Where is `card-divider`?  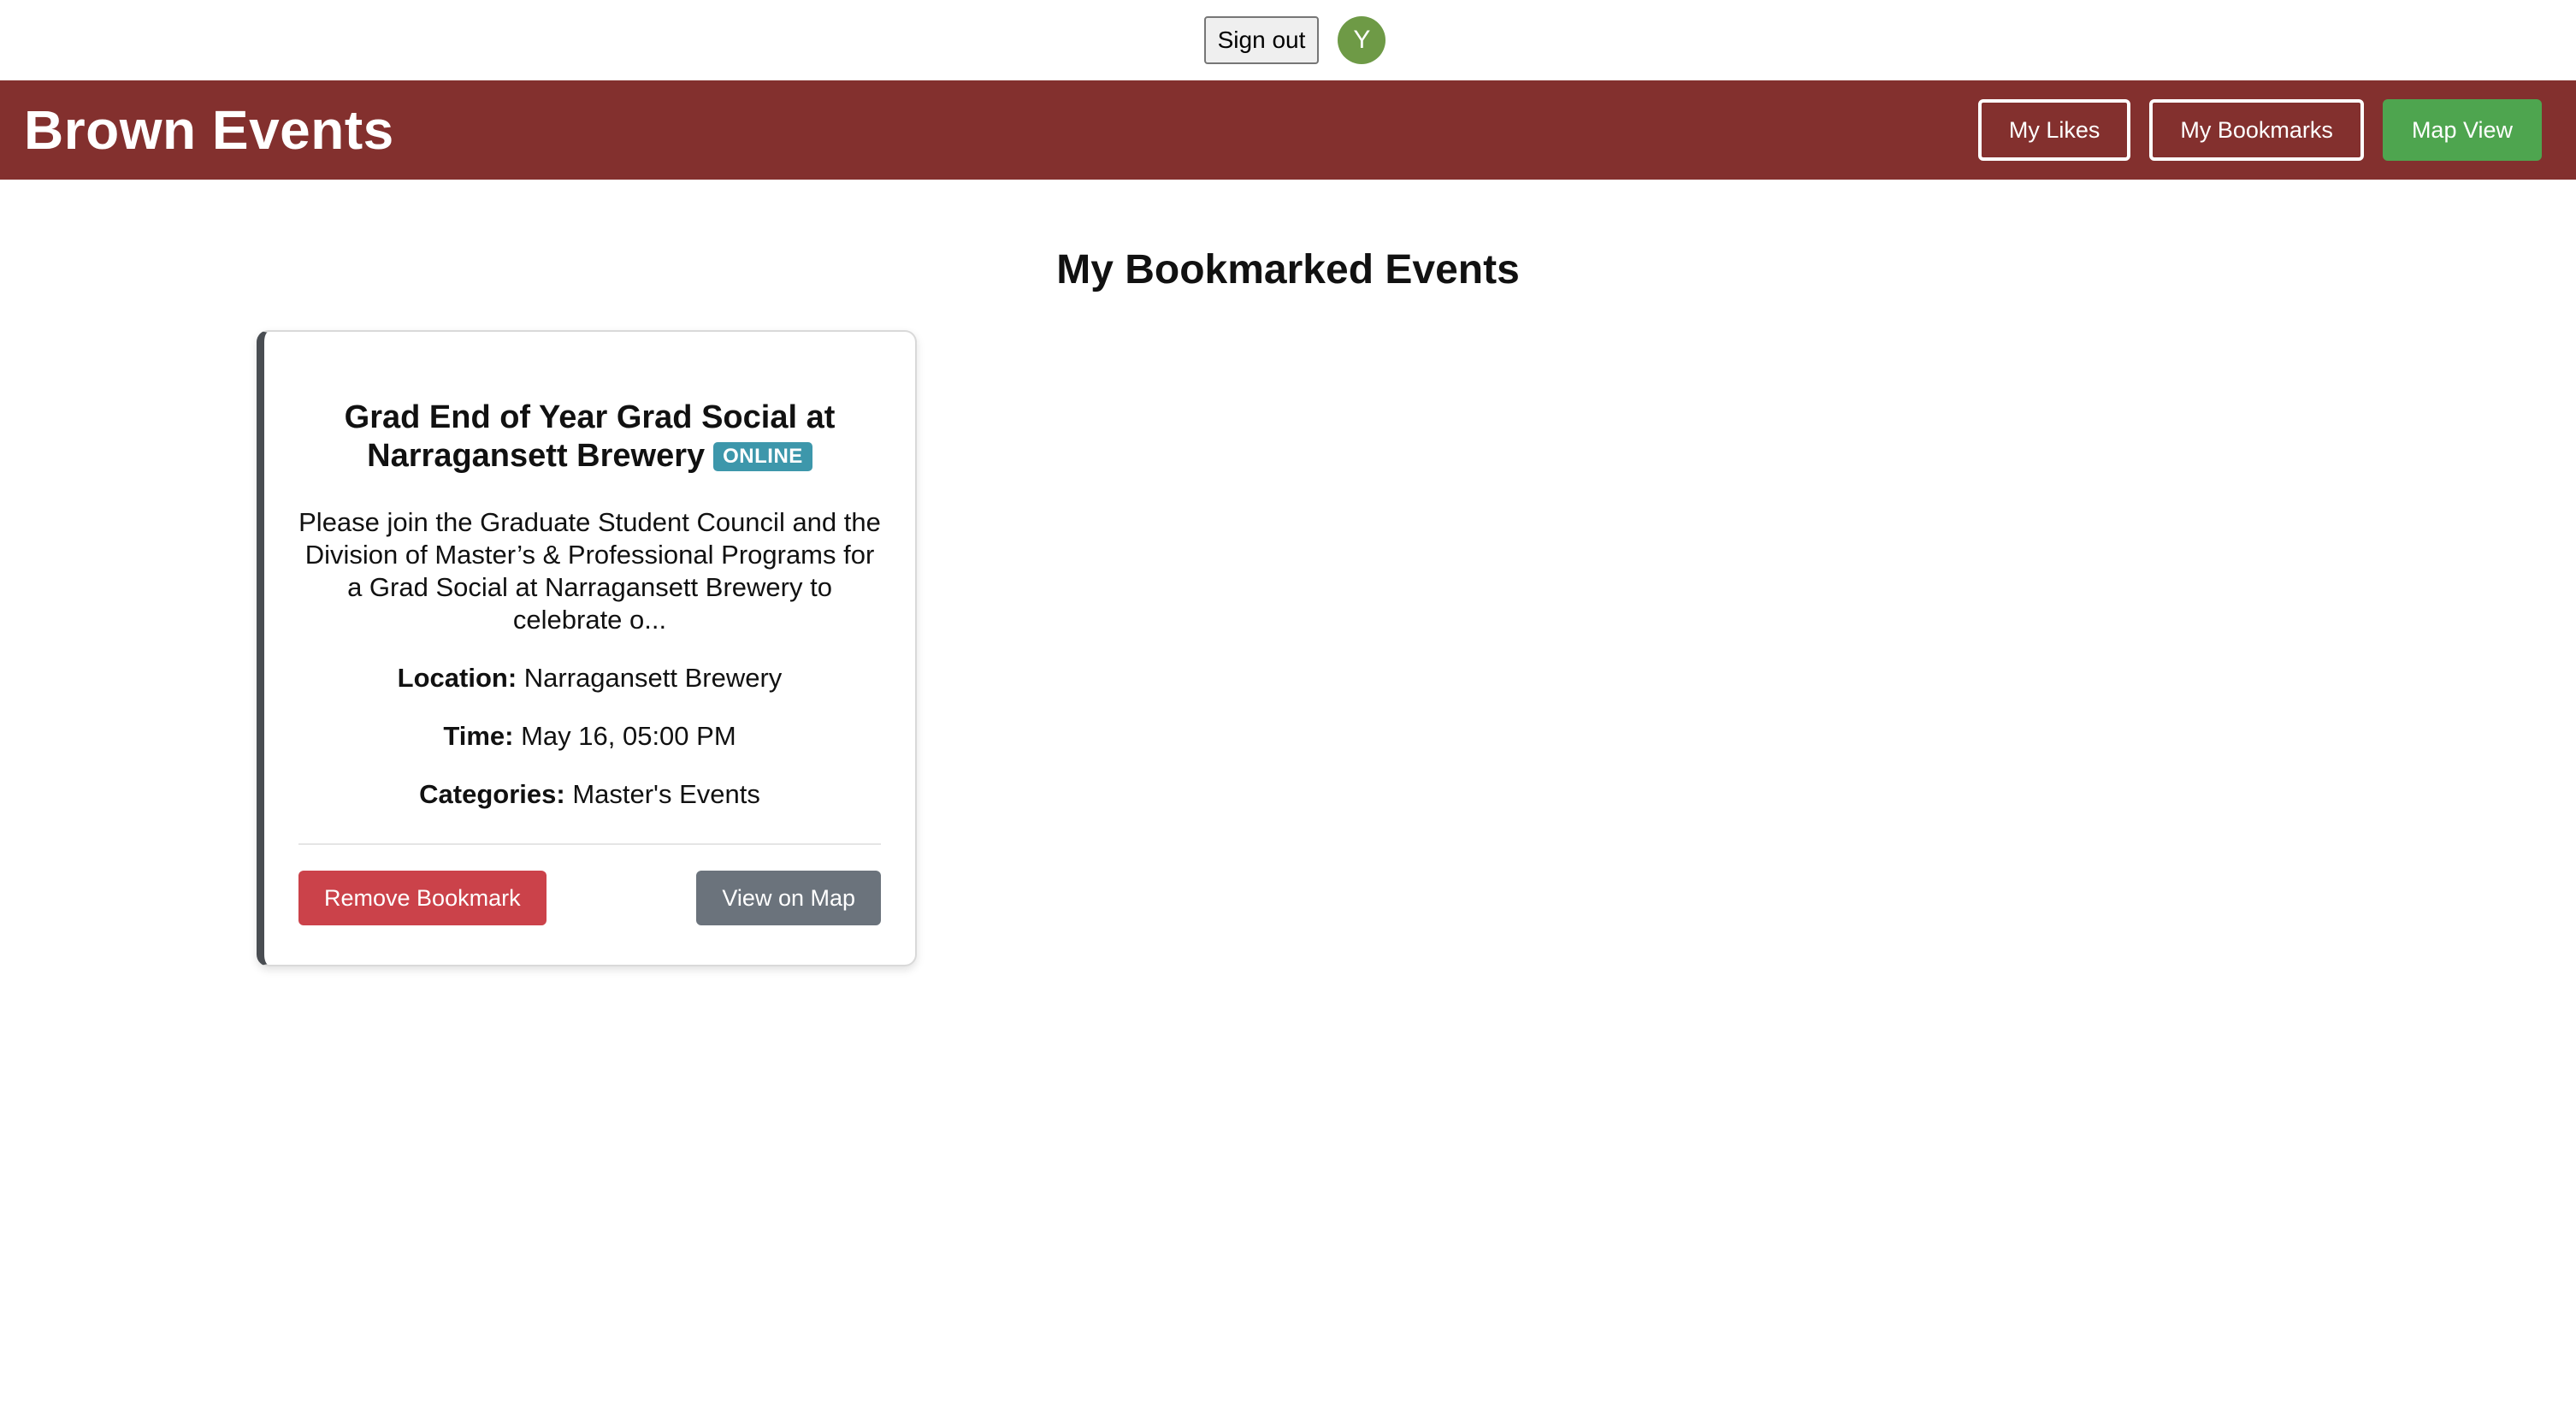 card-divider is located at coordinates (589, 844).